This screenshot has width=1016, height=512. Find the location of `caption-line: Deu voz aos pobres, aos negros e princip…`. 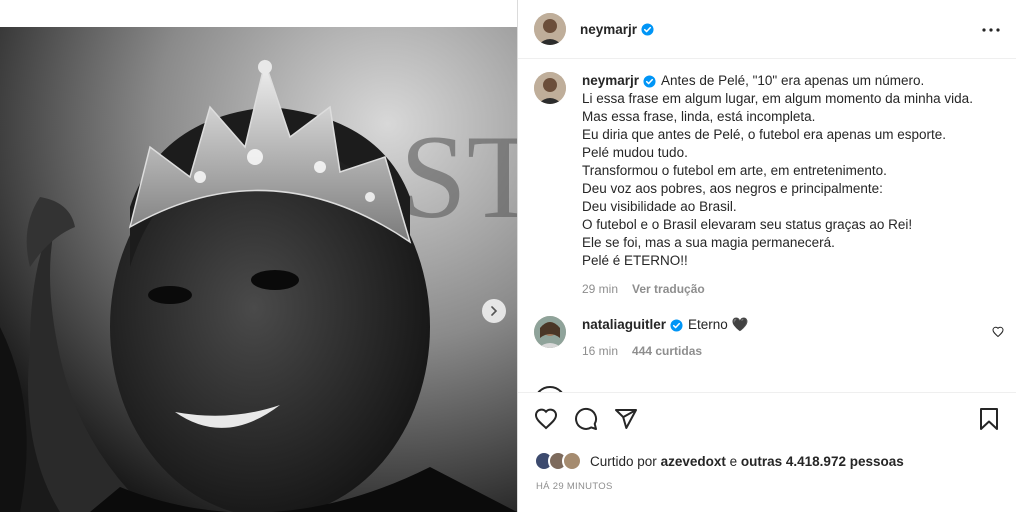

caption-line: Deu voz aos pobres, aos negros e princip… is located at coordinates (732, 188).